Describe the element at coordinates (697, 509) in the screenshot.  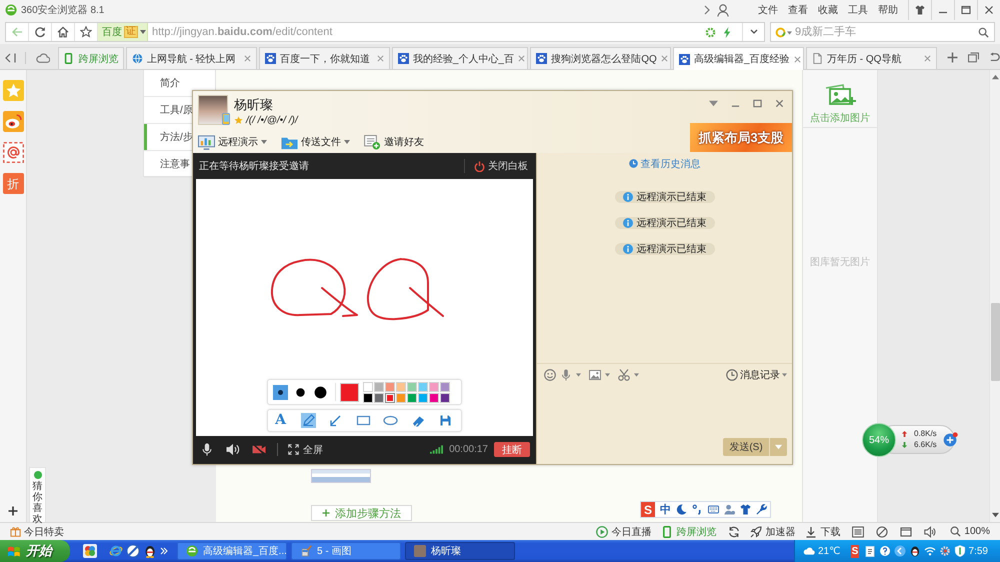
I see `punctuation-icon` at that location.